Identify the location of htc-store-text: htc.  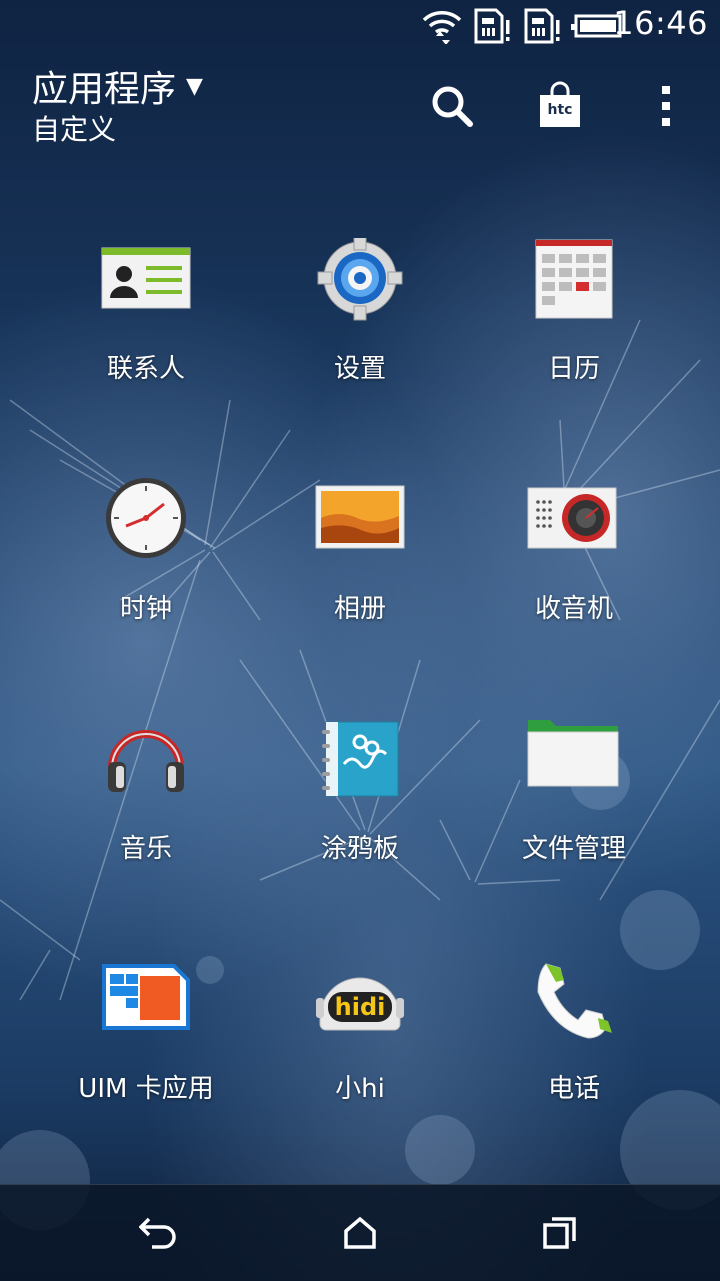
(560, 110).